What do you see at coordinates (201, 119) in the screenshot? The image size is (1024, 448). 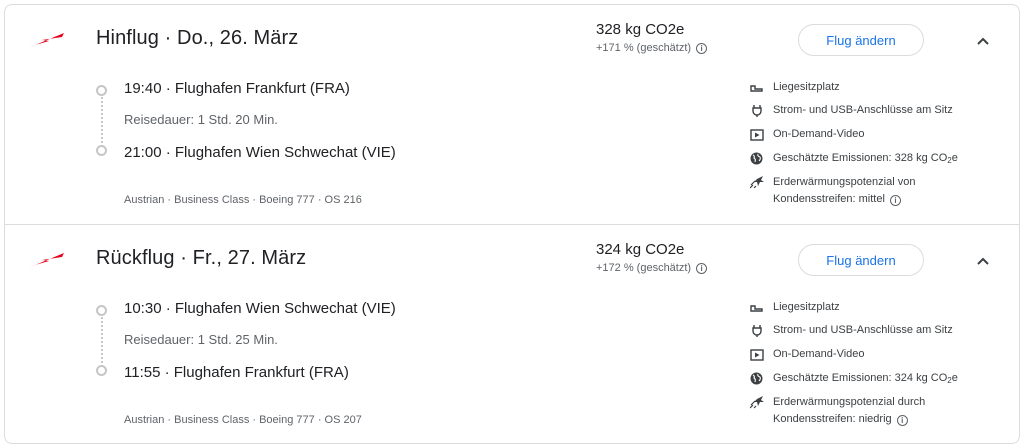 I see `travel-duration: Reisedauer: 1 Std. 20 Min.` at bounding box center [201, 119].